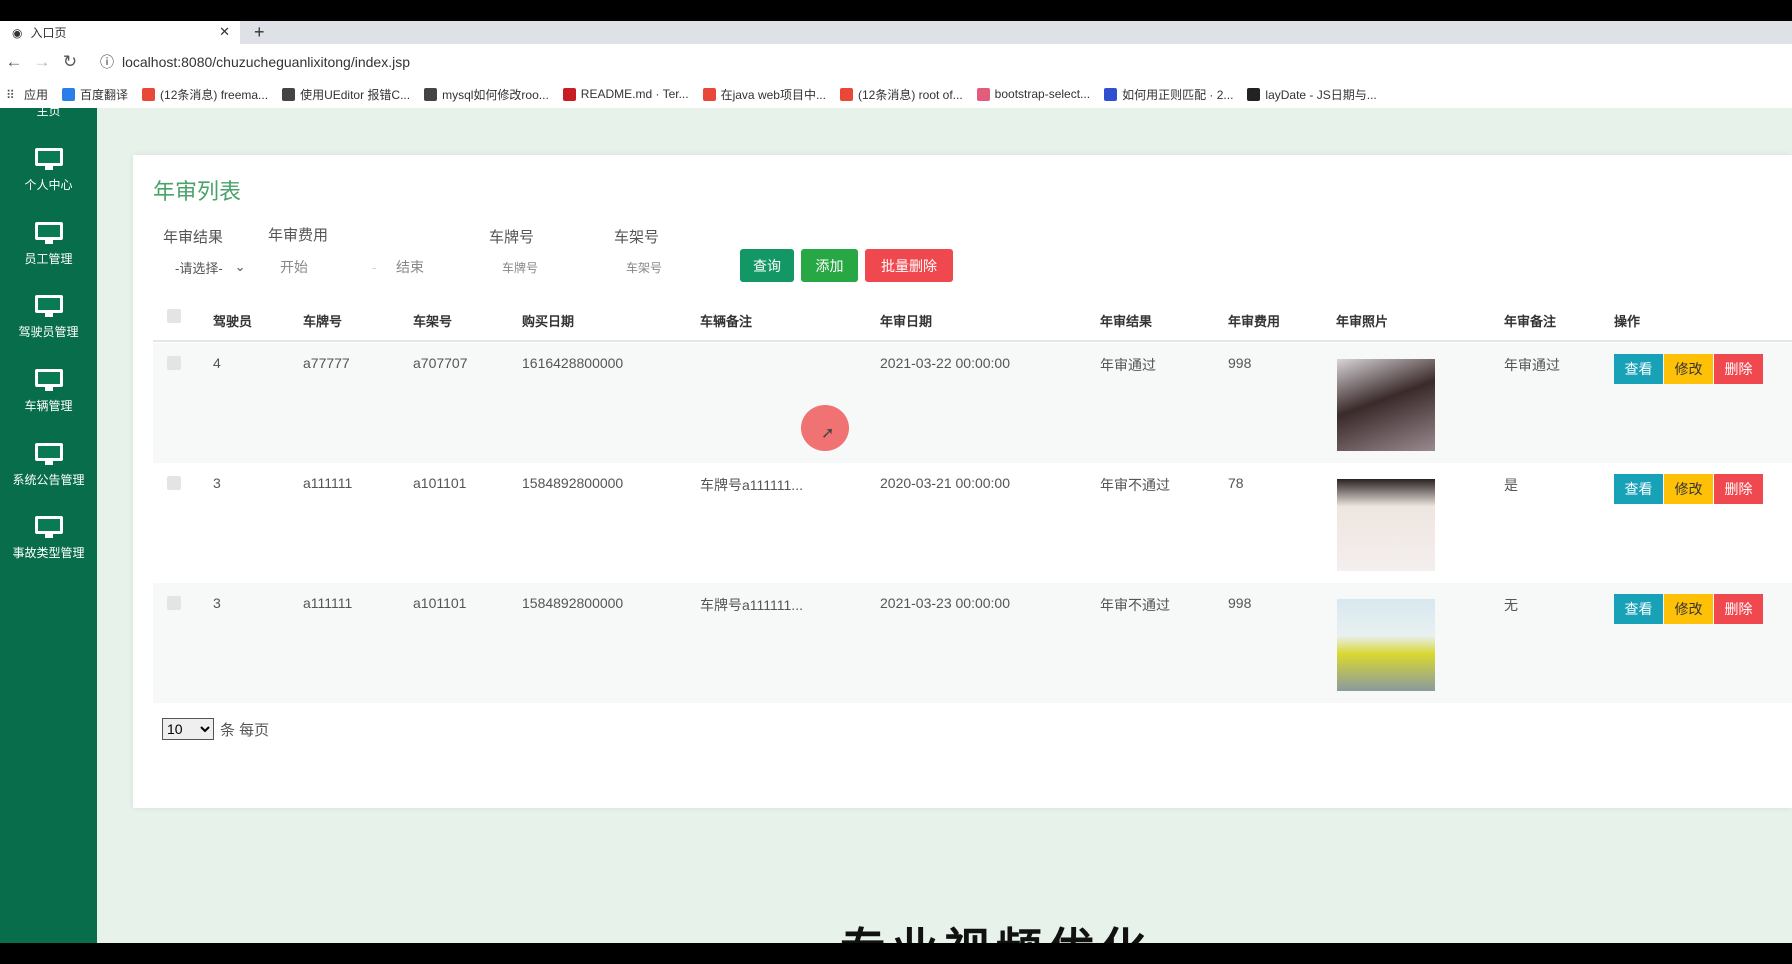 The image size is (1792, 964). Describe the element at coordinates (224, 32) in the screenshot. I see `close-tab-icon: ✕` at that location.